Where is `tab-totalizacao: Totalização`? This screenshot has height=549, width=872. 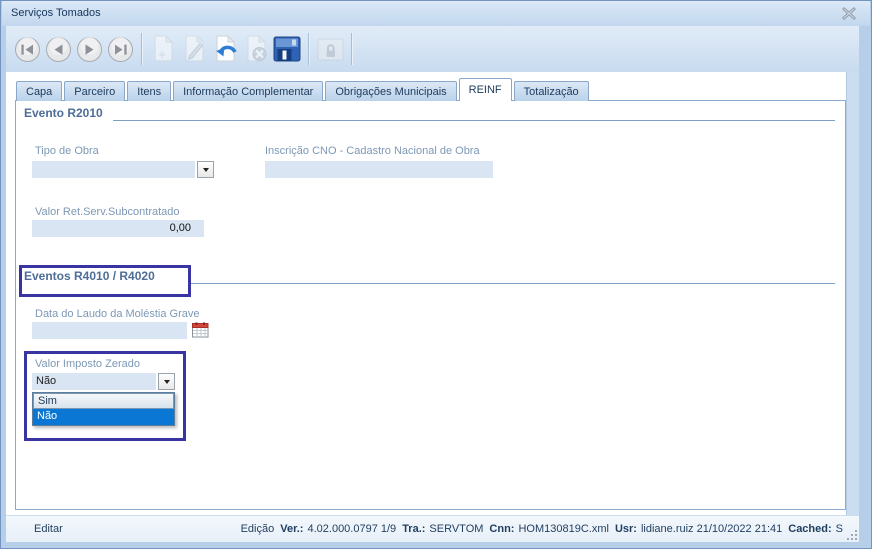
tab-totalizacao: Totalização is located at coordinates (551, 91).